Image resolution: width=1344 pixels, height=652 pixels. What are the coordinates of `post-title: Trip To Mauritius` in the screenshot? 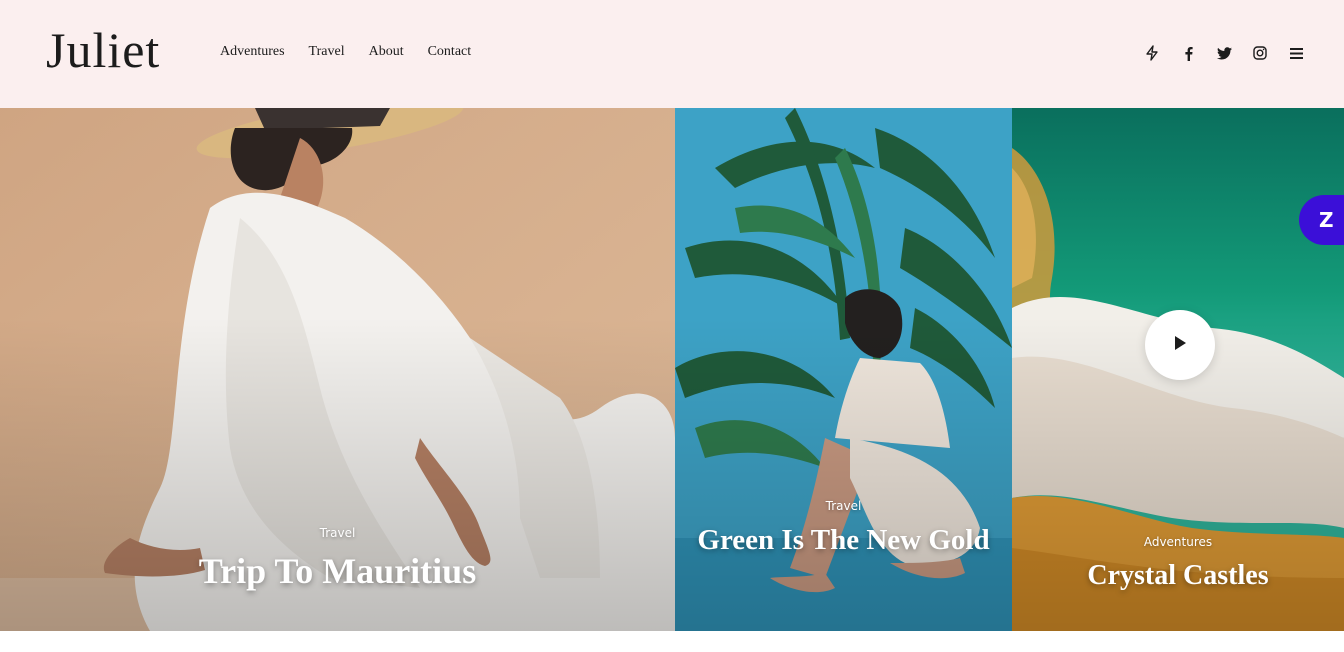 It's located at (337, 571).